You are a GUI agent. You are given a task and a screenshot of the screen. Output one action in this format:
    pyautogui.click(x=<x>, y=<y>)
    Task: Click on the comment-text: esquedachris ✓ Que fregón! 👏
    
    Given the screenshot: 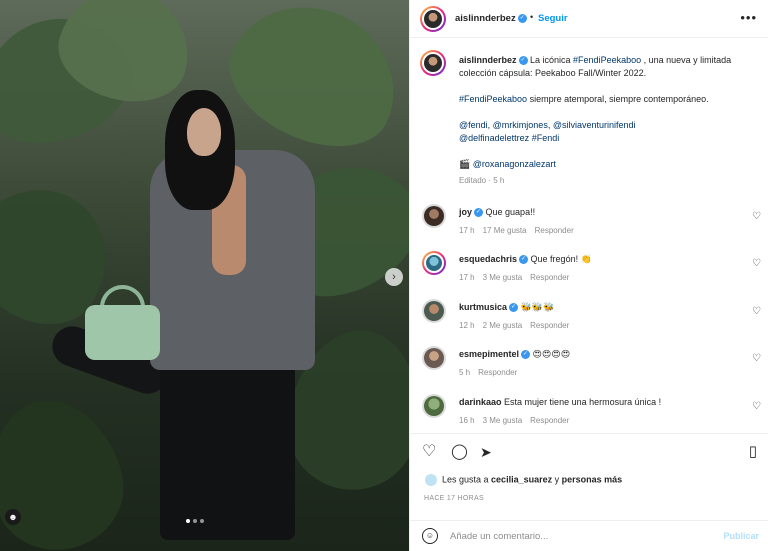 What is the action you would take?
    pyautogui.click(x=525, y=259)
    